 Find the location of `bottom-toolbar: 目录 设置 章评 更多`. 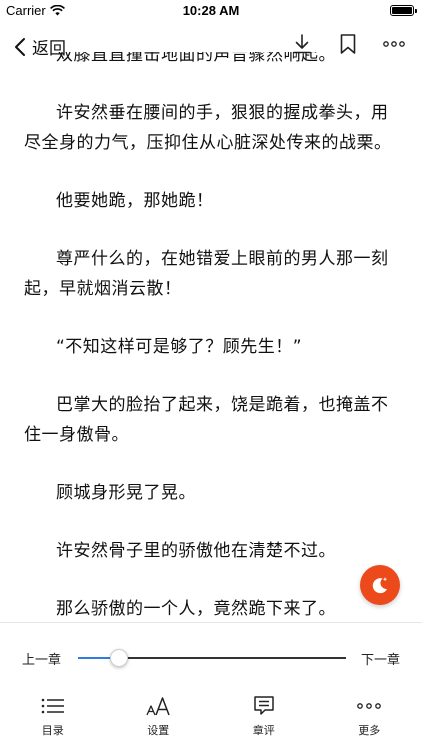

bottom-toolbar: 目录 设置 章评 更多 is located at coordinates (211, 719).